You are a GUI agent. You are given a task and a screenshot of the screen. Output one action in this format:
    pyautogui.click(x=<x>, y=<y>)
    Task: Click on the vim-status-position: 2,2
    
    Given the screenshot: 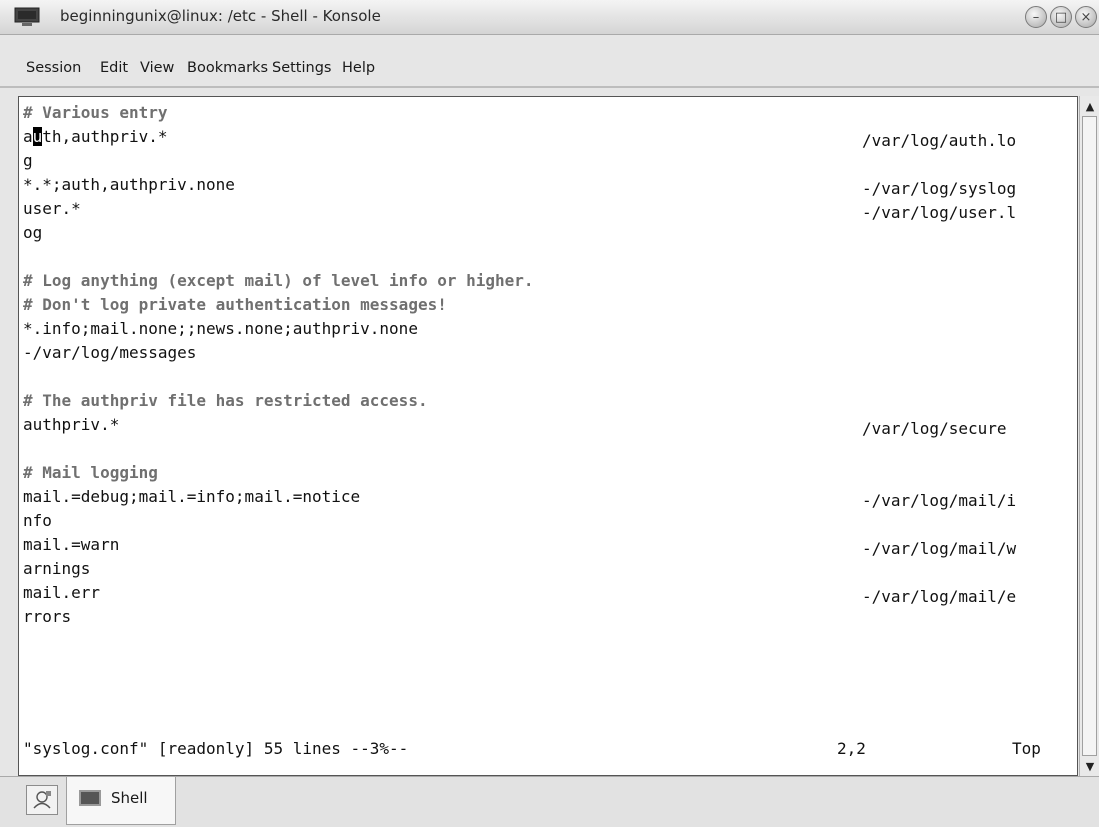 What is the action you would take?
    pyautogui.click(x=851, y=748)
    